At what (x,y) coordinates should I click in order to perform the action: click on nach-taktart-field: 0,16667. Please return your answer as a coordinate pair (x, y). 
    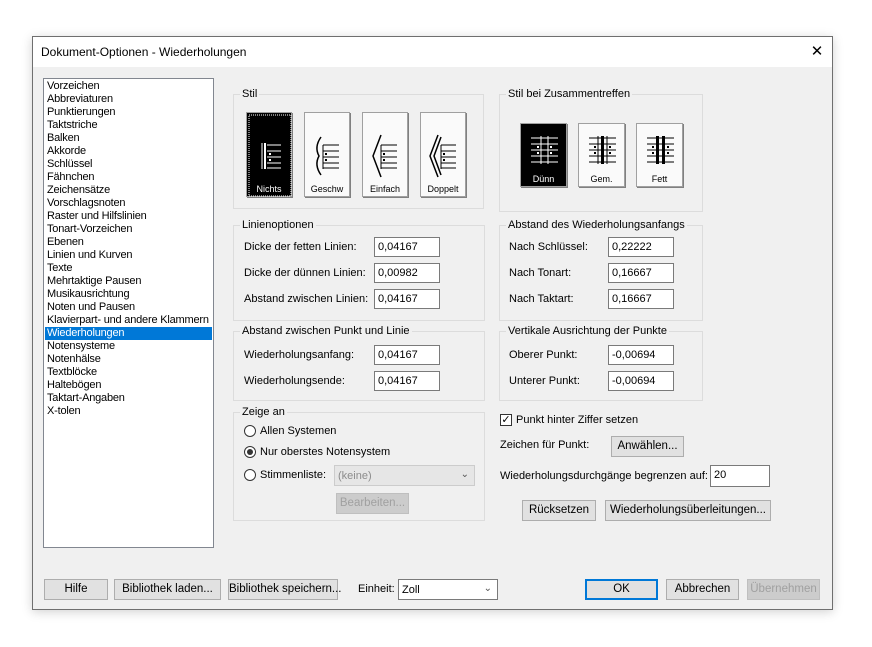
    Looking at the image, I should click on (641, 299).